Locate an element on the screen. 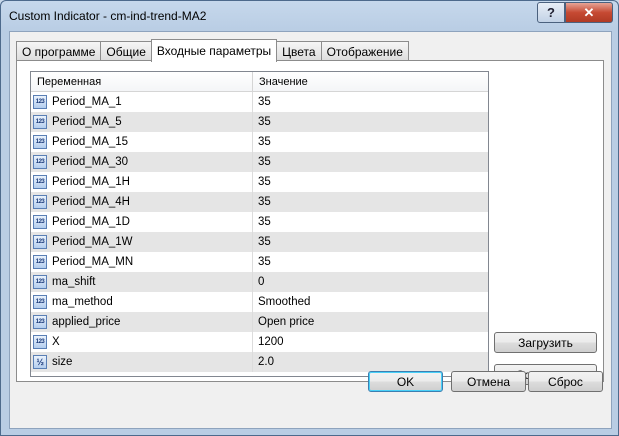  table-row: 123 Period_MA_4H 35 is located at coordinates (259, 202).